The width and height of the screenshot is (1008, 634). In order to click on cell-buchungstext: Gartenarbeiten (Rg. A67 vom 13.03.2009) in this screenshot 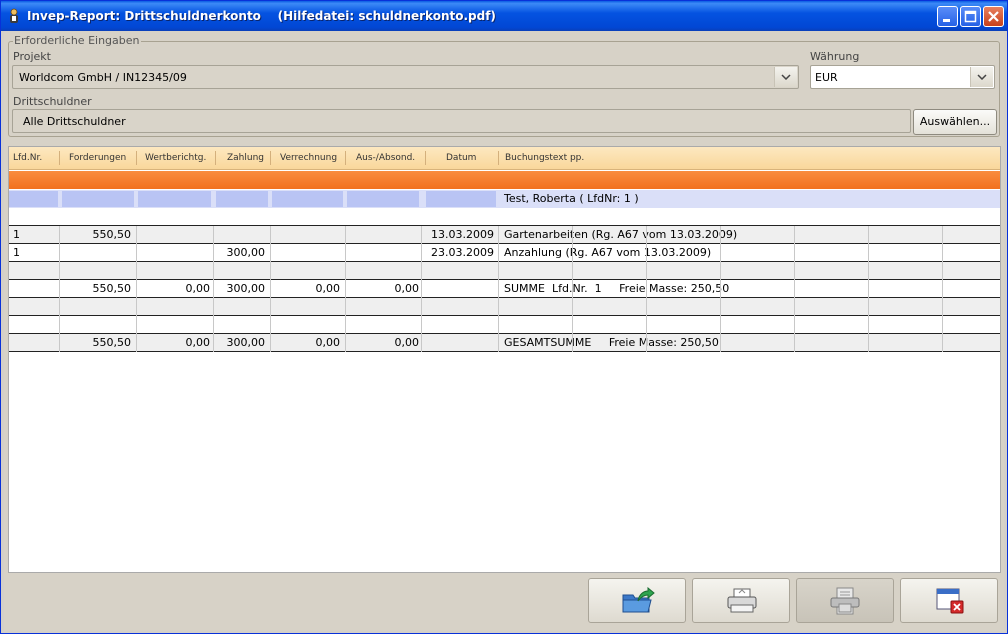, I will do `click(621, 234)`.